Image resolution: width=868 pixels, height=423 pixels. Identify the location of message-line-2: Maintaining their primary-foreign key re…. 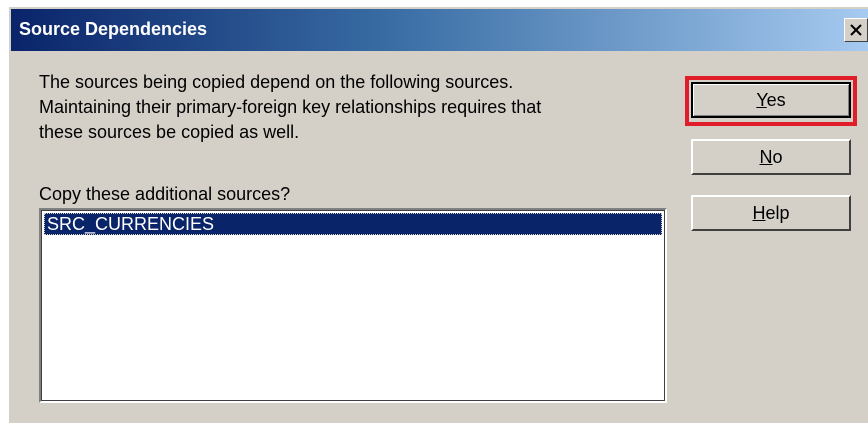
(290, 107).